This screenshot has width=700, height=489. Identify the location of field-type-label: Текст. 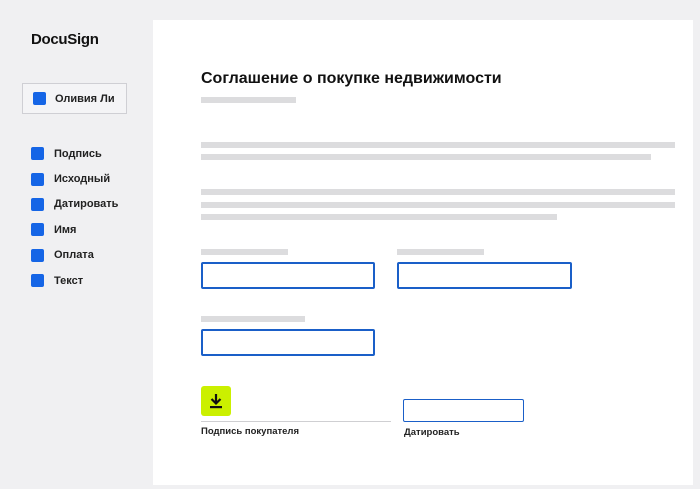
(69, 280).